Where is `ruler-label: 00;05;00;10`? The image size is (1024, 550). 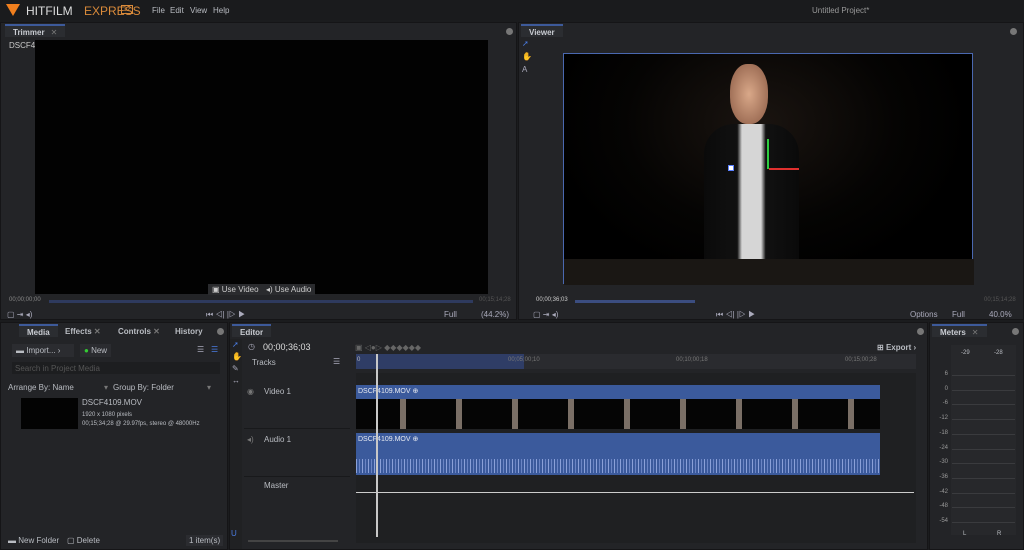 ruler-label: 00;05;00;10 is located at coordinates (524, 360).